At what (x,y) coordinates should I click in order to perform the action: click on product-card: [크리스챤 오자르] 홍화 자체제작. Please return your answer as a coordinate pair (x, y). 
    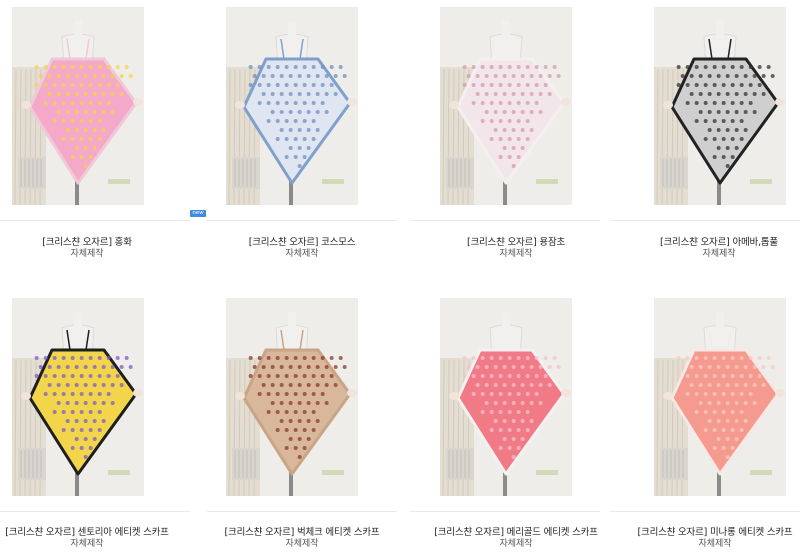
    Looking at the image, I should click on (95, 135).